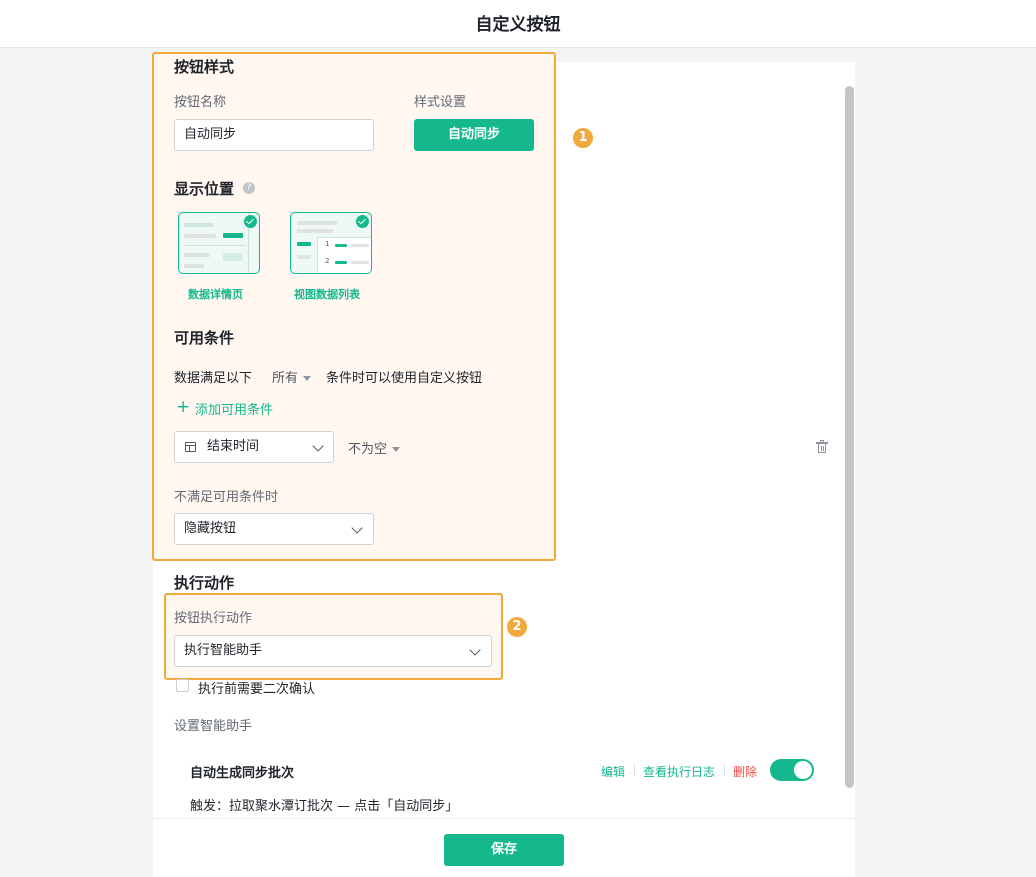 The image size is (1036, 877). What do you see at coordinates (249, 188) in the screenshot?
I see `help-icon: ?` at bounding box center [249, 188].